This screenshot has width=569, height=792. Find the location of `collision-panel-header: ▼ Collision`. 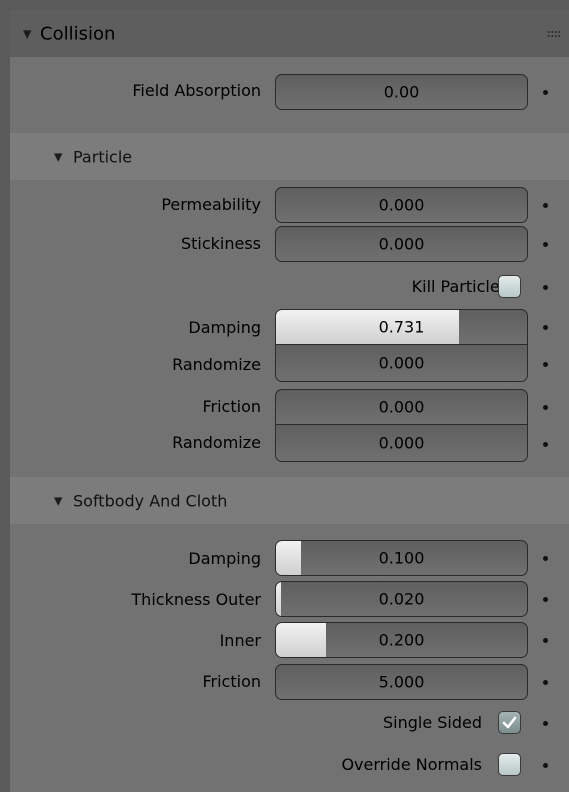

collision-panel-header: ▼ Collision is located at coordinates (289, 33).